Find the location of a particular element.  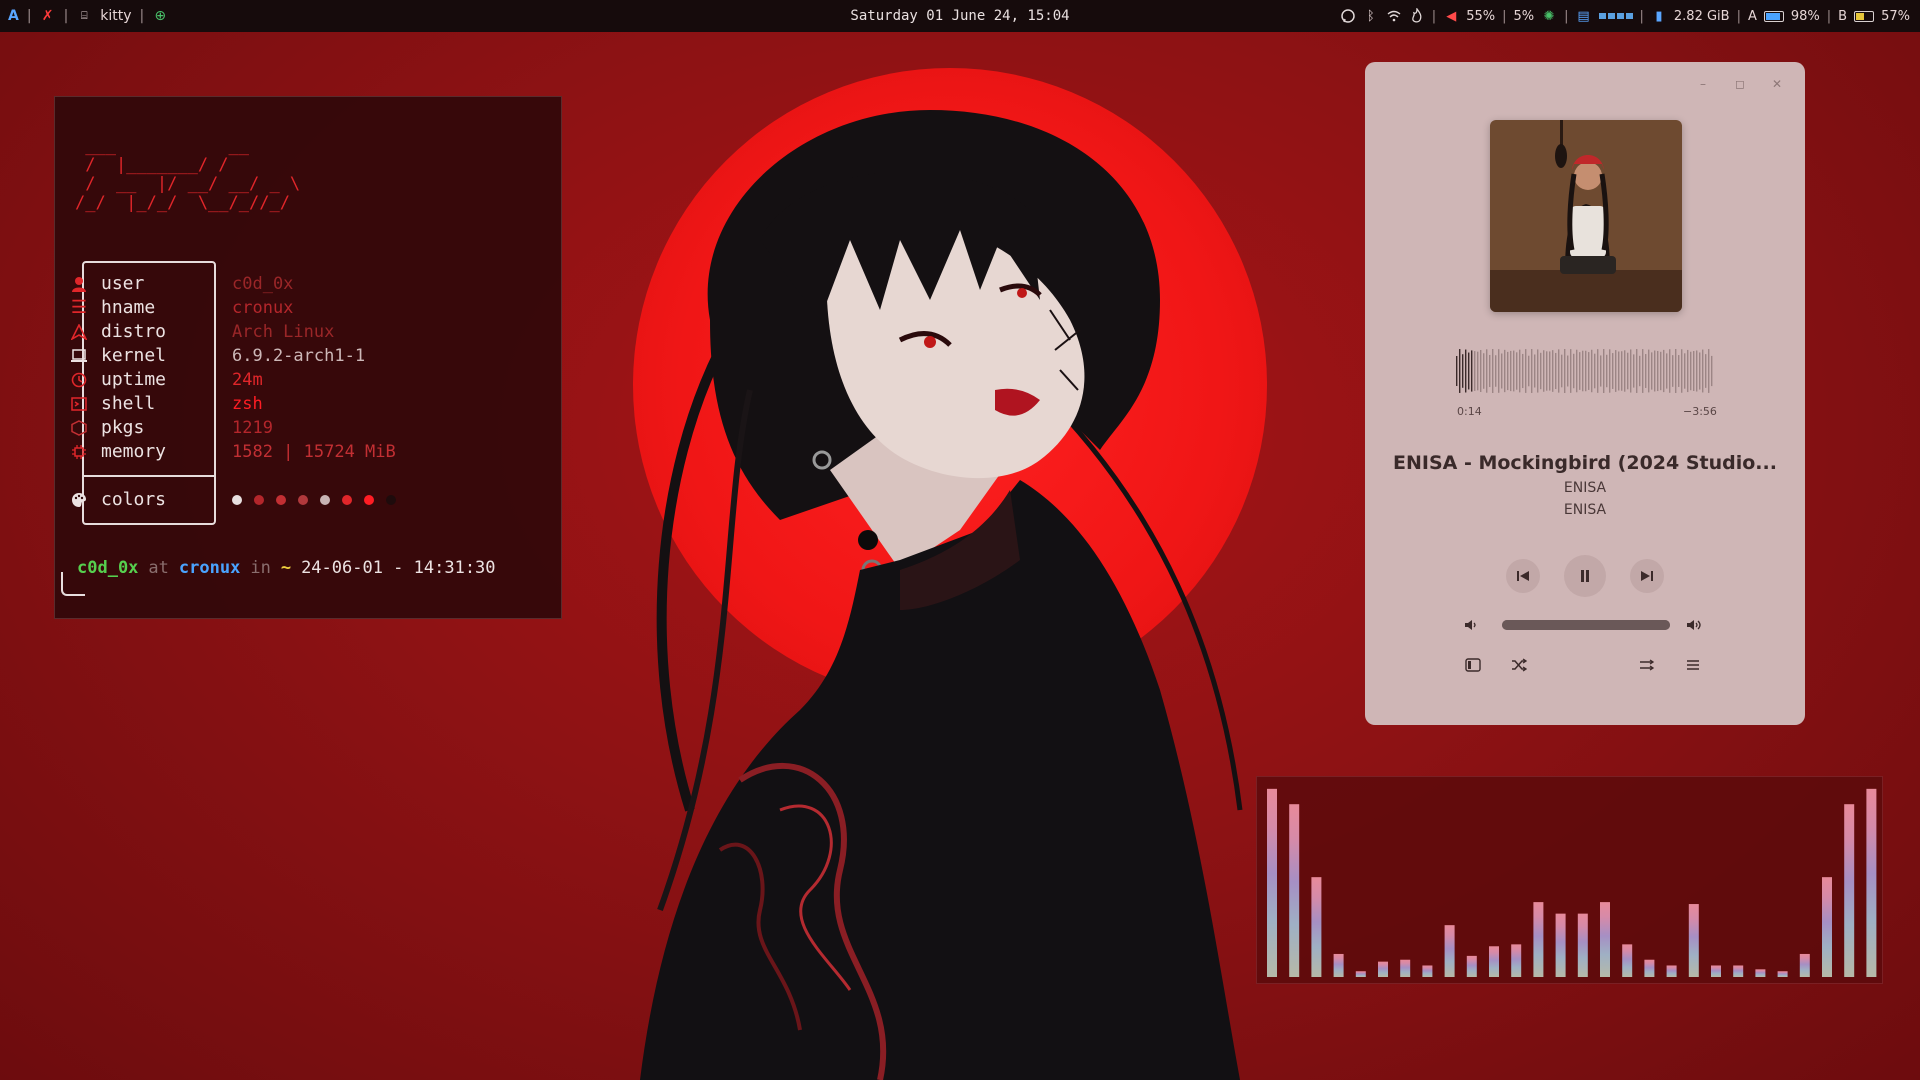

sidebar-toggle-button is located at coordinates (1473, 665).